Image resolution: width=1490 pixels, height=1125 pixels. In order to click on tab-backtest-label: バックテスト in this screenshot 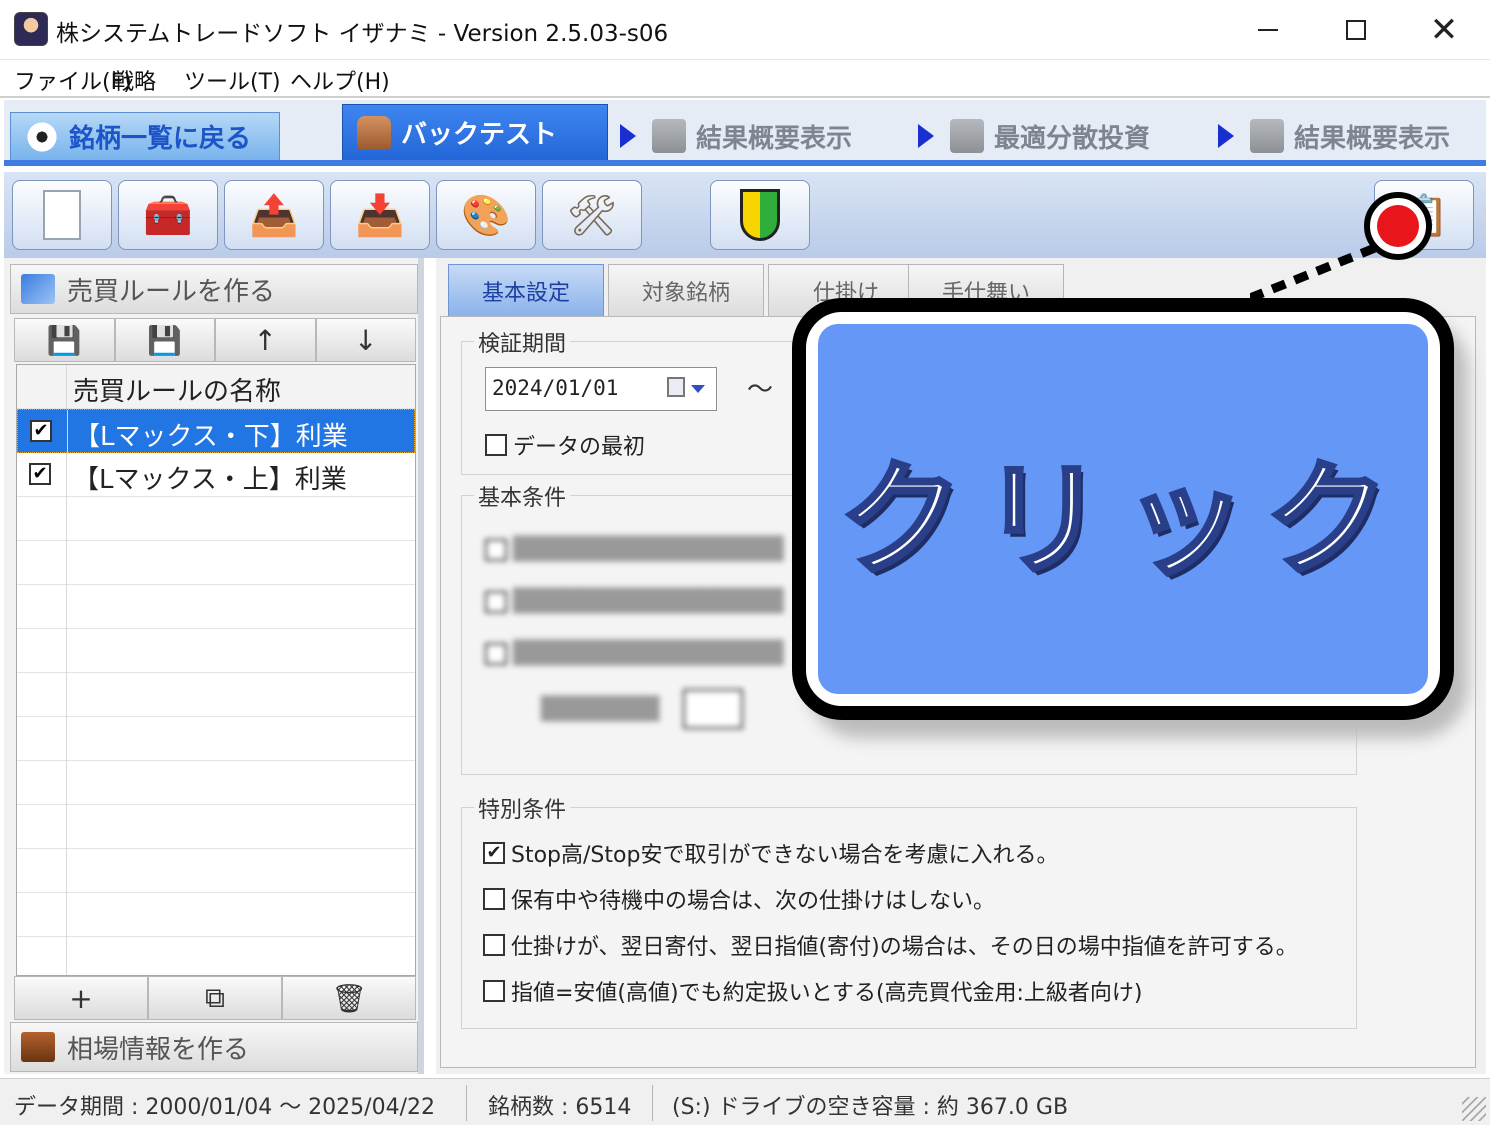, I will do `click(479, 135)`.